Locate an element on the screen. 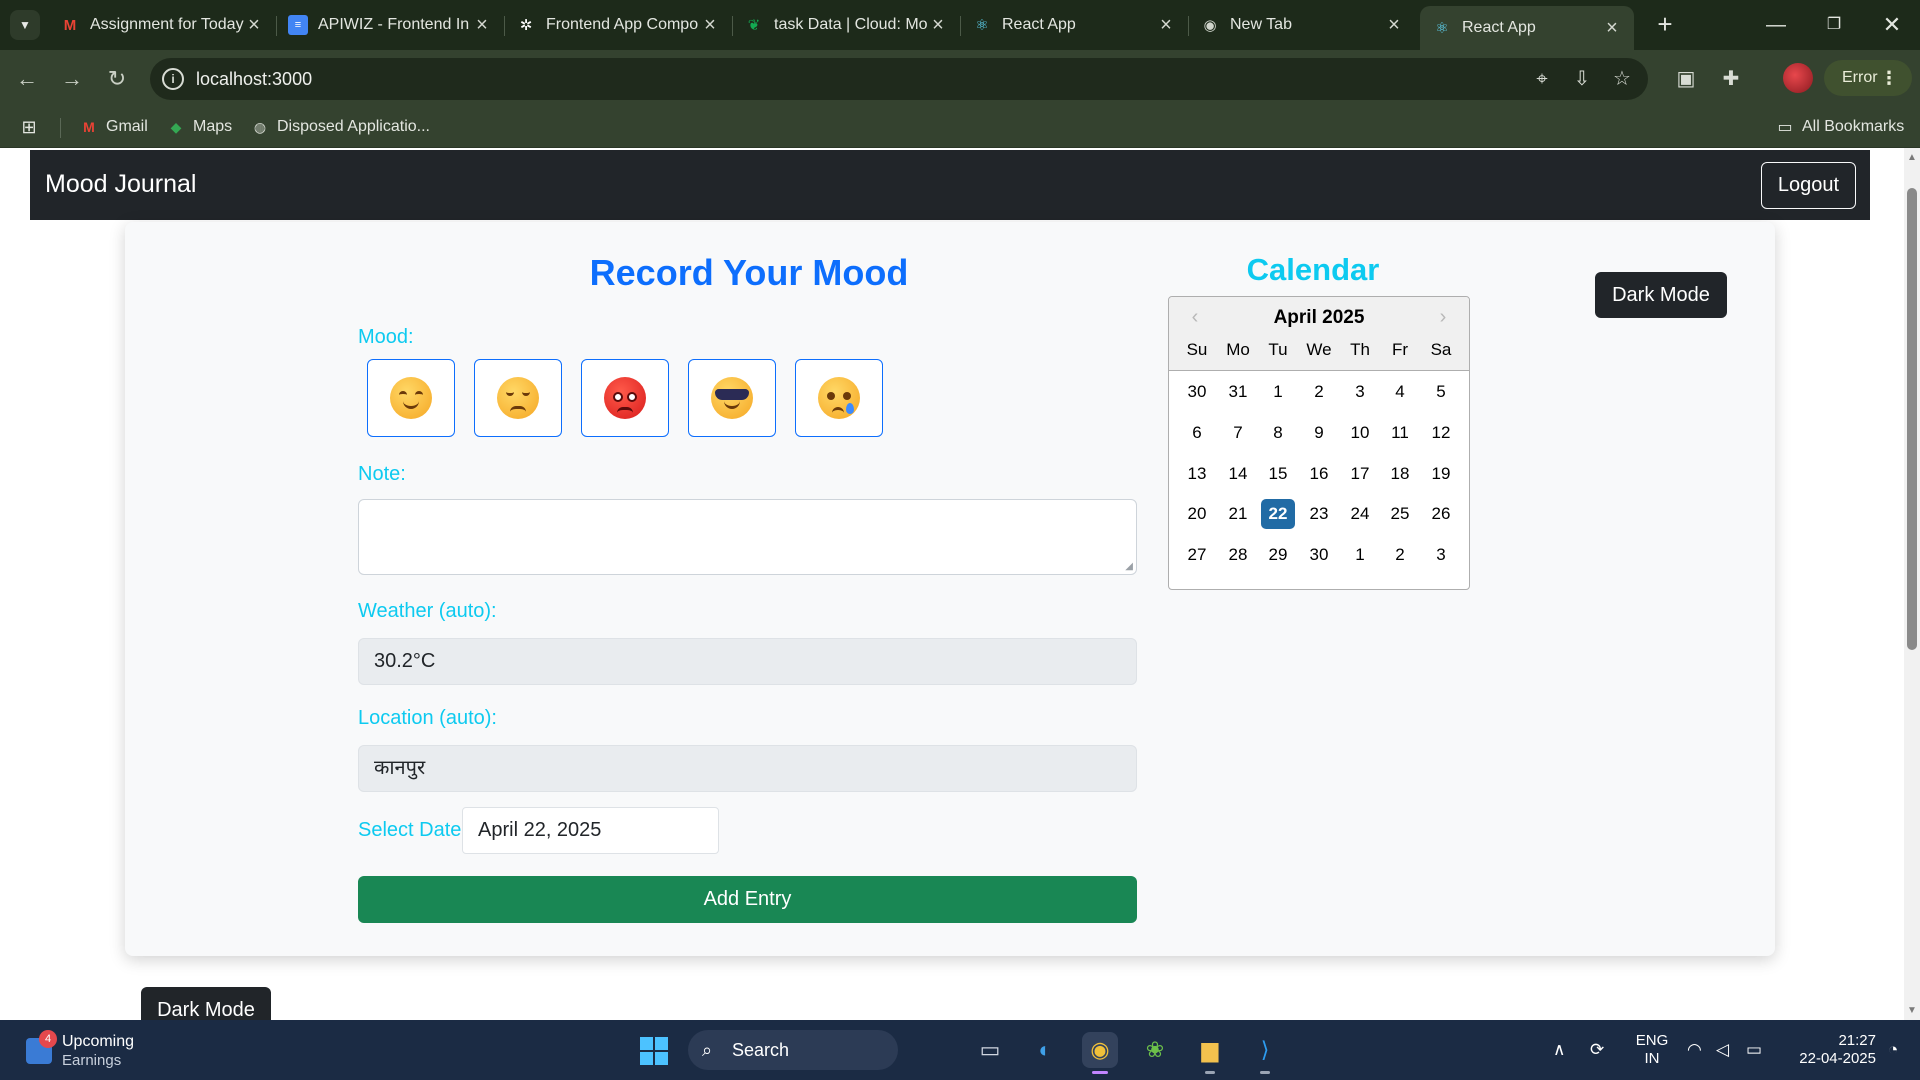 The height and width of the screenshot is (1080, 1920). tab-frontend-app: ✲ Frontend App Compo × is located at coordinates (618, 25).